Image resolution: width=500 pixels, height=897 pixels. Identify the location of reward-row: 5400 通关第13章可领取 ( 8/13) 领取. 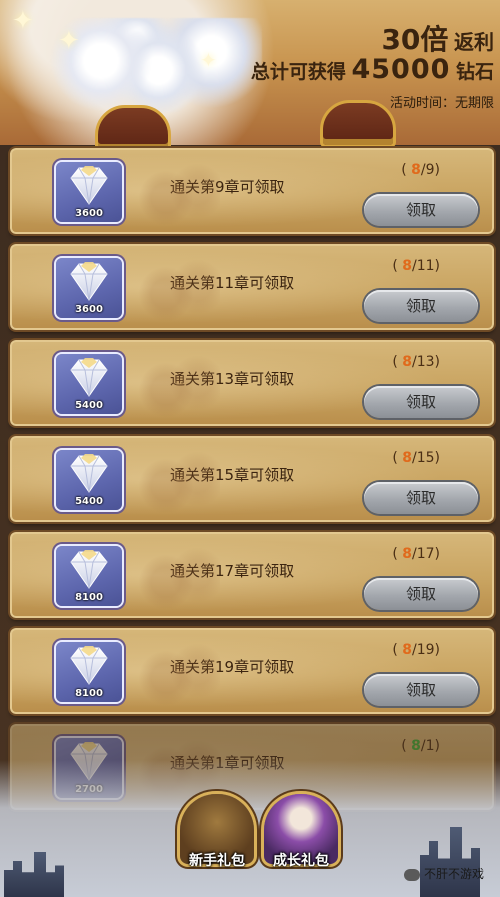
(252, 383).